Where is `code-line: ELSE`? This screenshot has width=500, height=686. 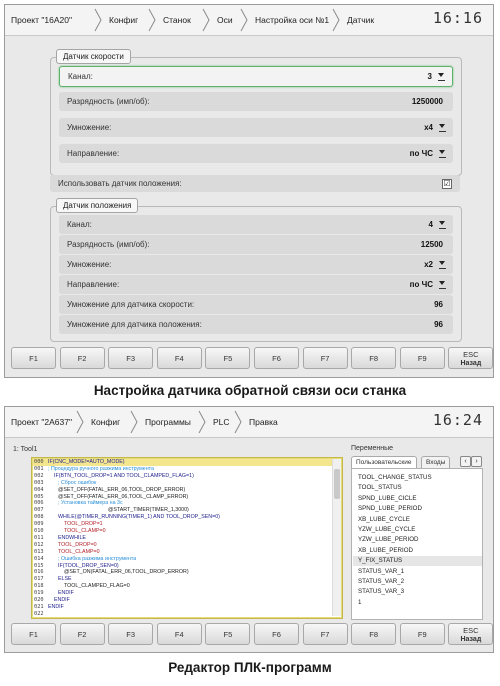 code-line: ELSE is located at coordinates (200, 579).